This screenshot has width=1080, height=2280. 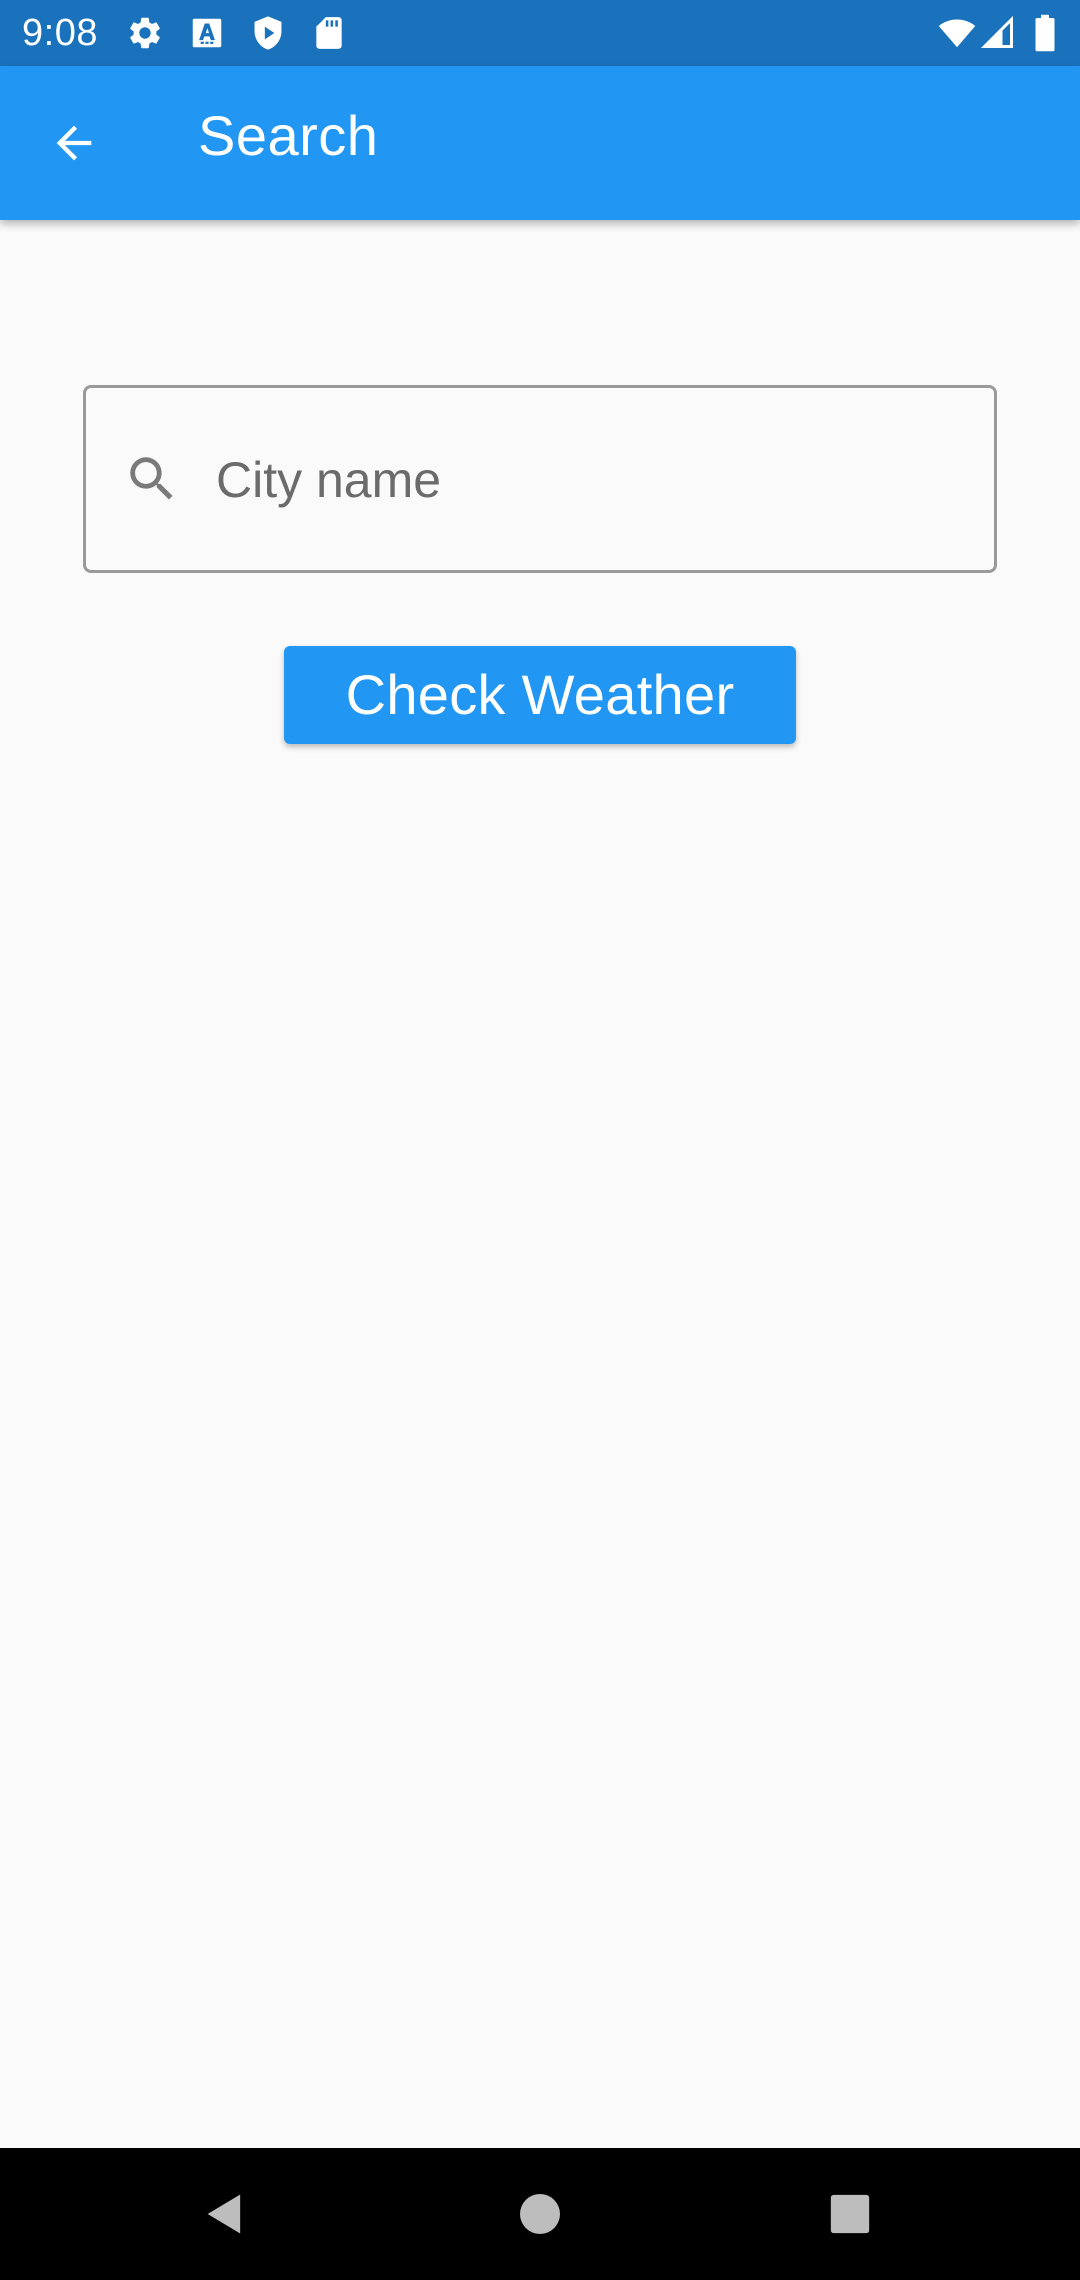 I want to click on back-triangle-icon, so click(x=224, y=2214).